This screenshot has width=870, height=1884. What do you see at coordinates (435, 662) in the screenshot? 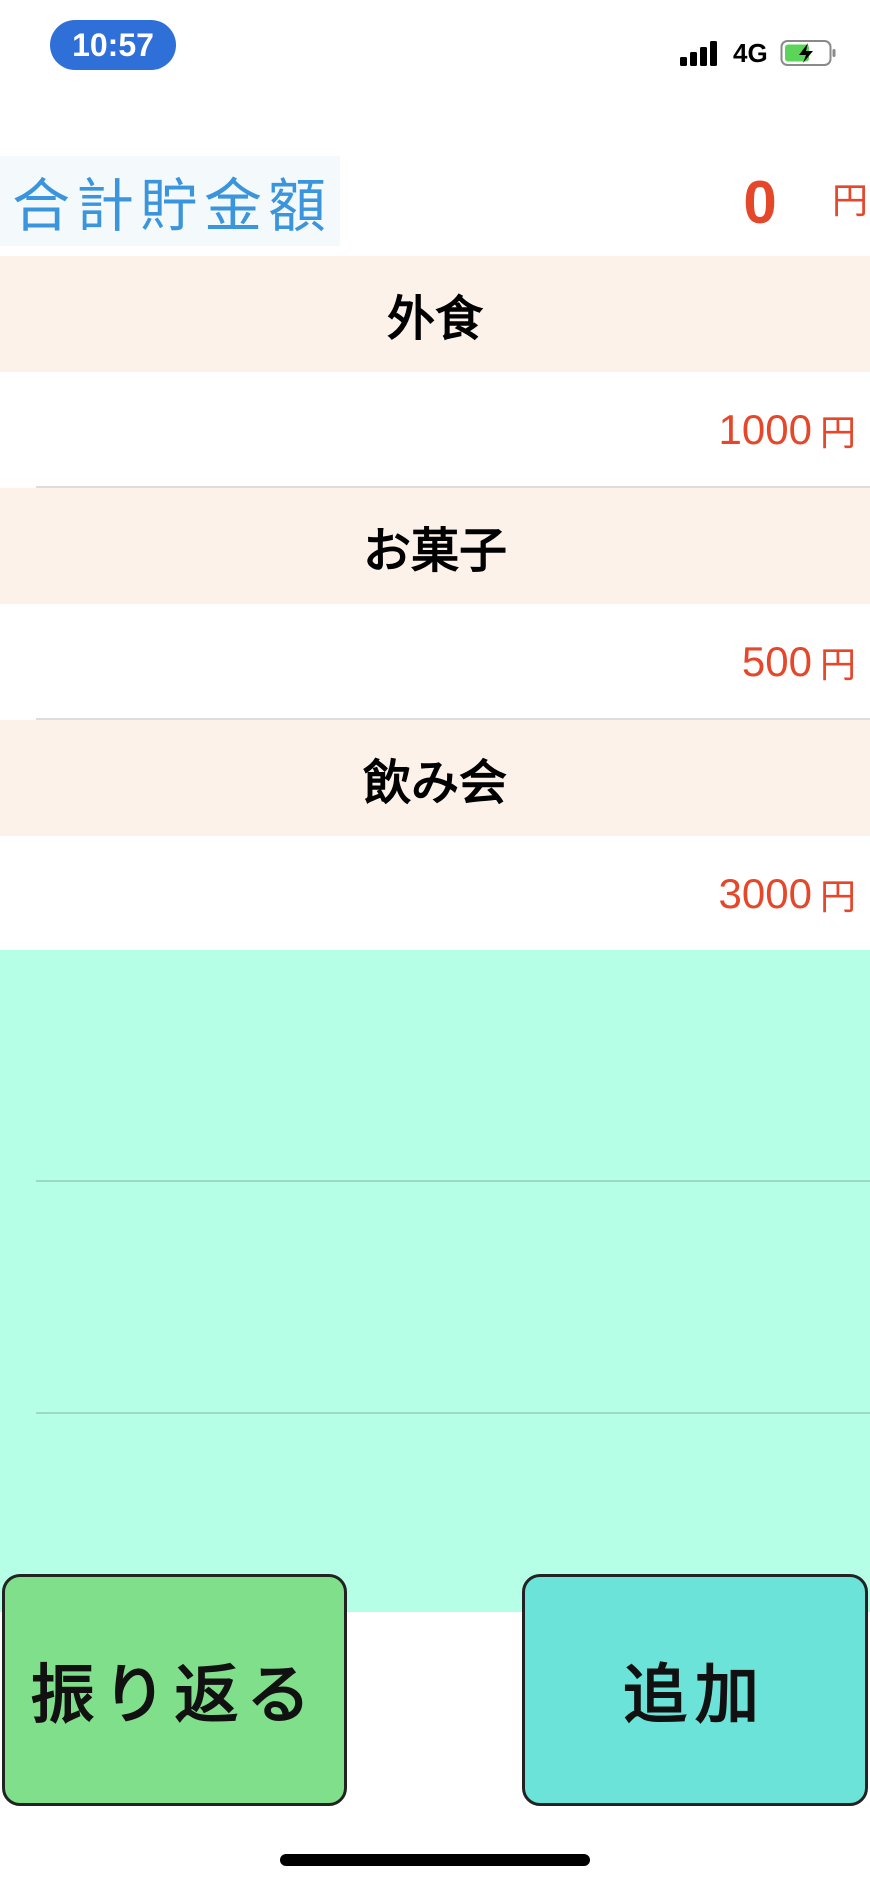
I see `list-item: 500 円` at bounding box center [435, 662].